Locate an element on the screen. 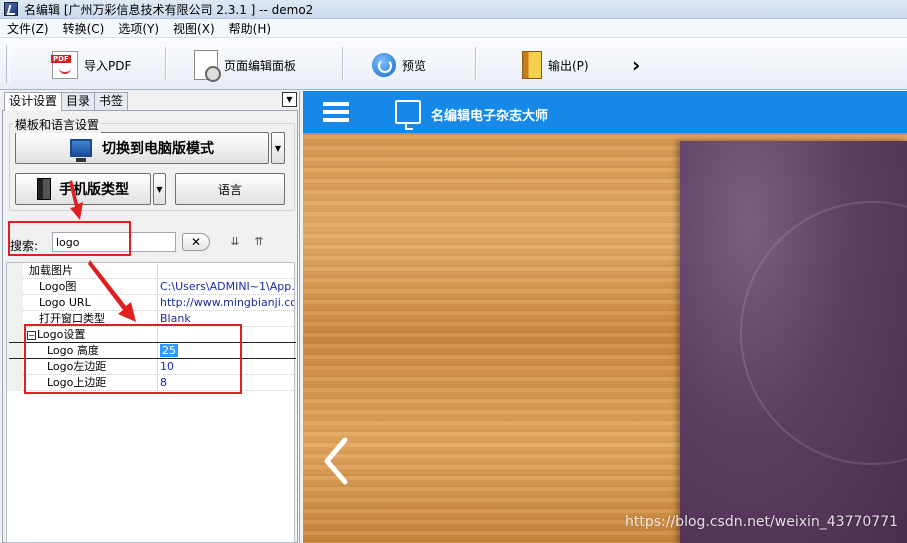 The height and width of the screenshot is (543, 907). tab-design-settings: 设计设置 is located at coordinates (33, 101).